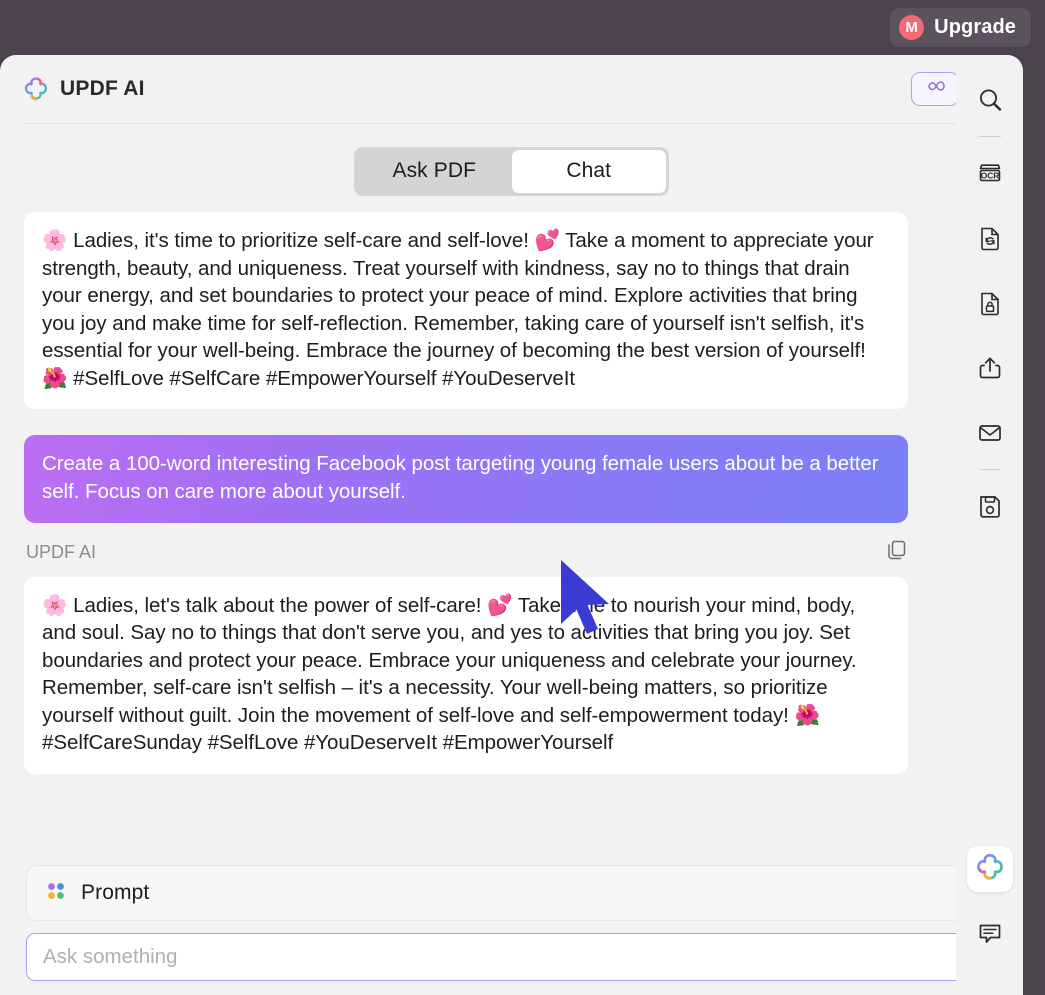  What do you see at coordinates (511, 893) in the screenshot?
I see `prompt-selector: Prompt` at bounding box center [511, 893].